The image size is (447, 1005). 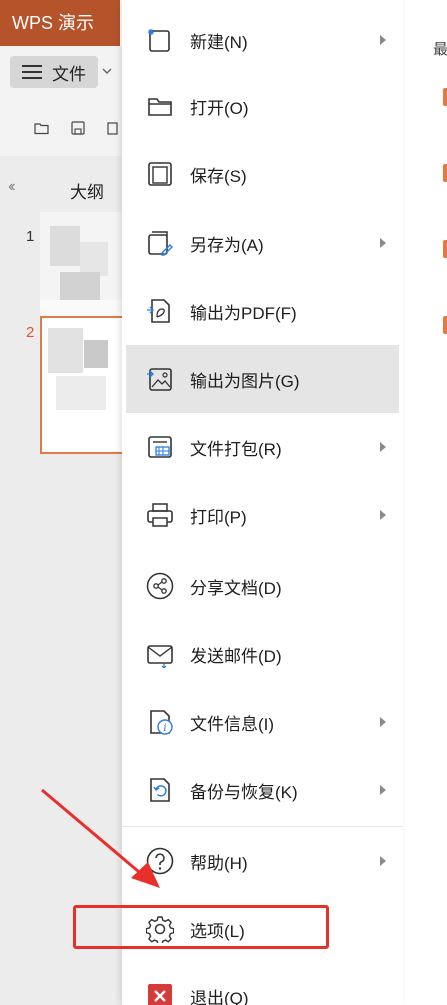 What do you see at coordinates (440, 49) in the screenshot?
I see `recent-files-label: 最` at bounding box center [440, 49].